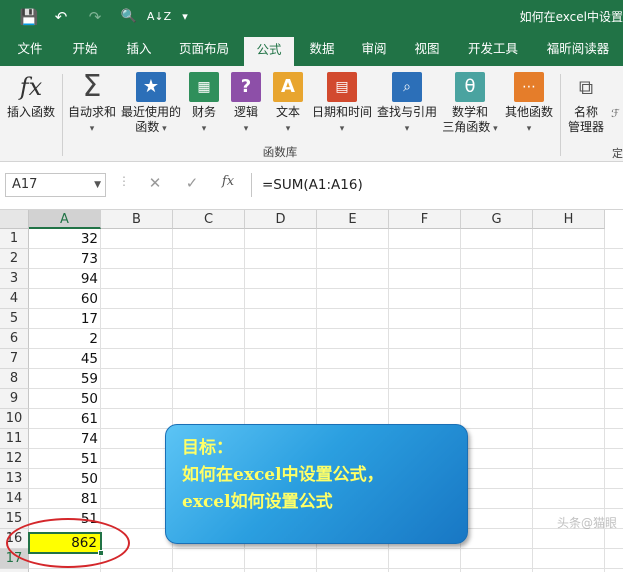 The width and height of the screenshot is (623, 572). What do you see at coordinates (497, 219) in the screenshot?
I see `column-header-g: G` at bounding box center [497, 219].